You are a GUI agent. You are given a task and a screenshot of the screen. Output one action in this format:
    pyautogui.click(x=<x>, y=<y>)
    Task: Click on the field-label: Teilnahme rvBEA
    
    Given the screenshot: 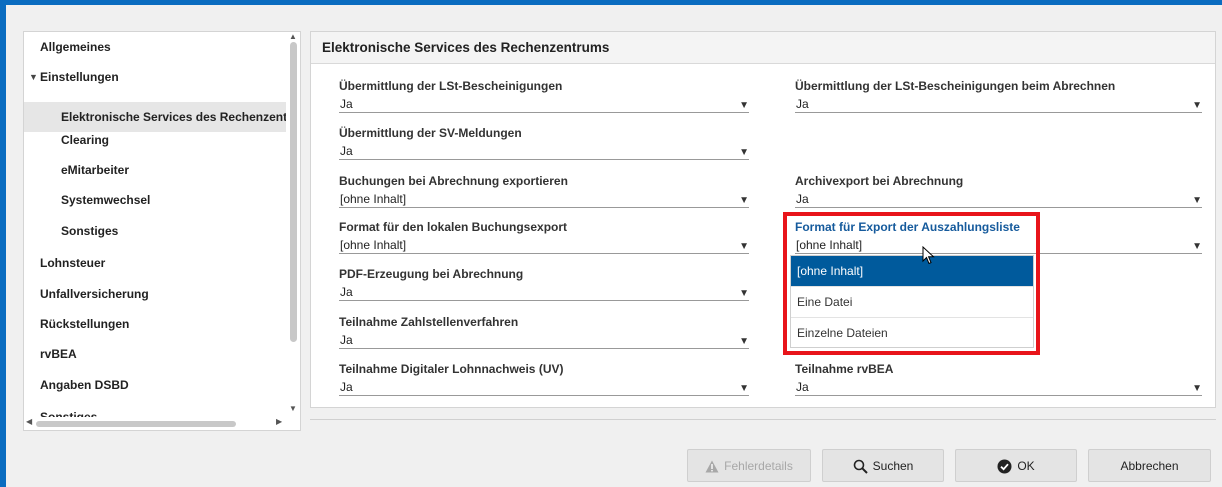 What is the action you would take?
    pyautogui.click(x=844, y=369)
    